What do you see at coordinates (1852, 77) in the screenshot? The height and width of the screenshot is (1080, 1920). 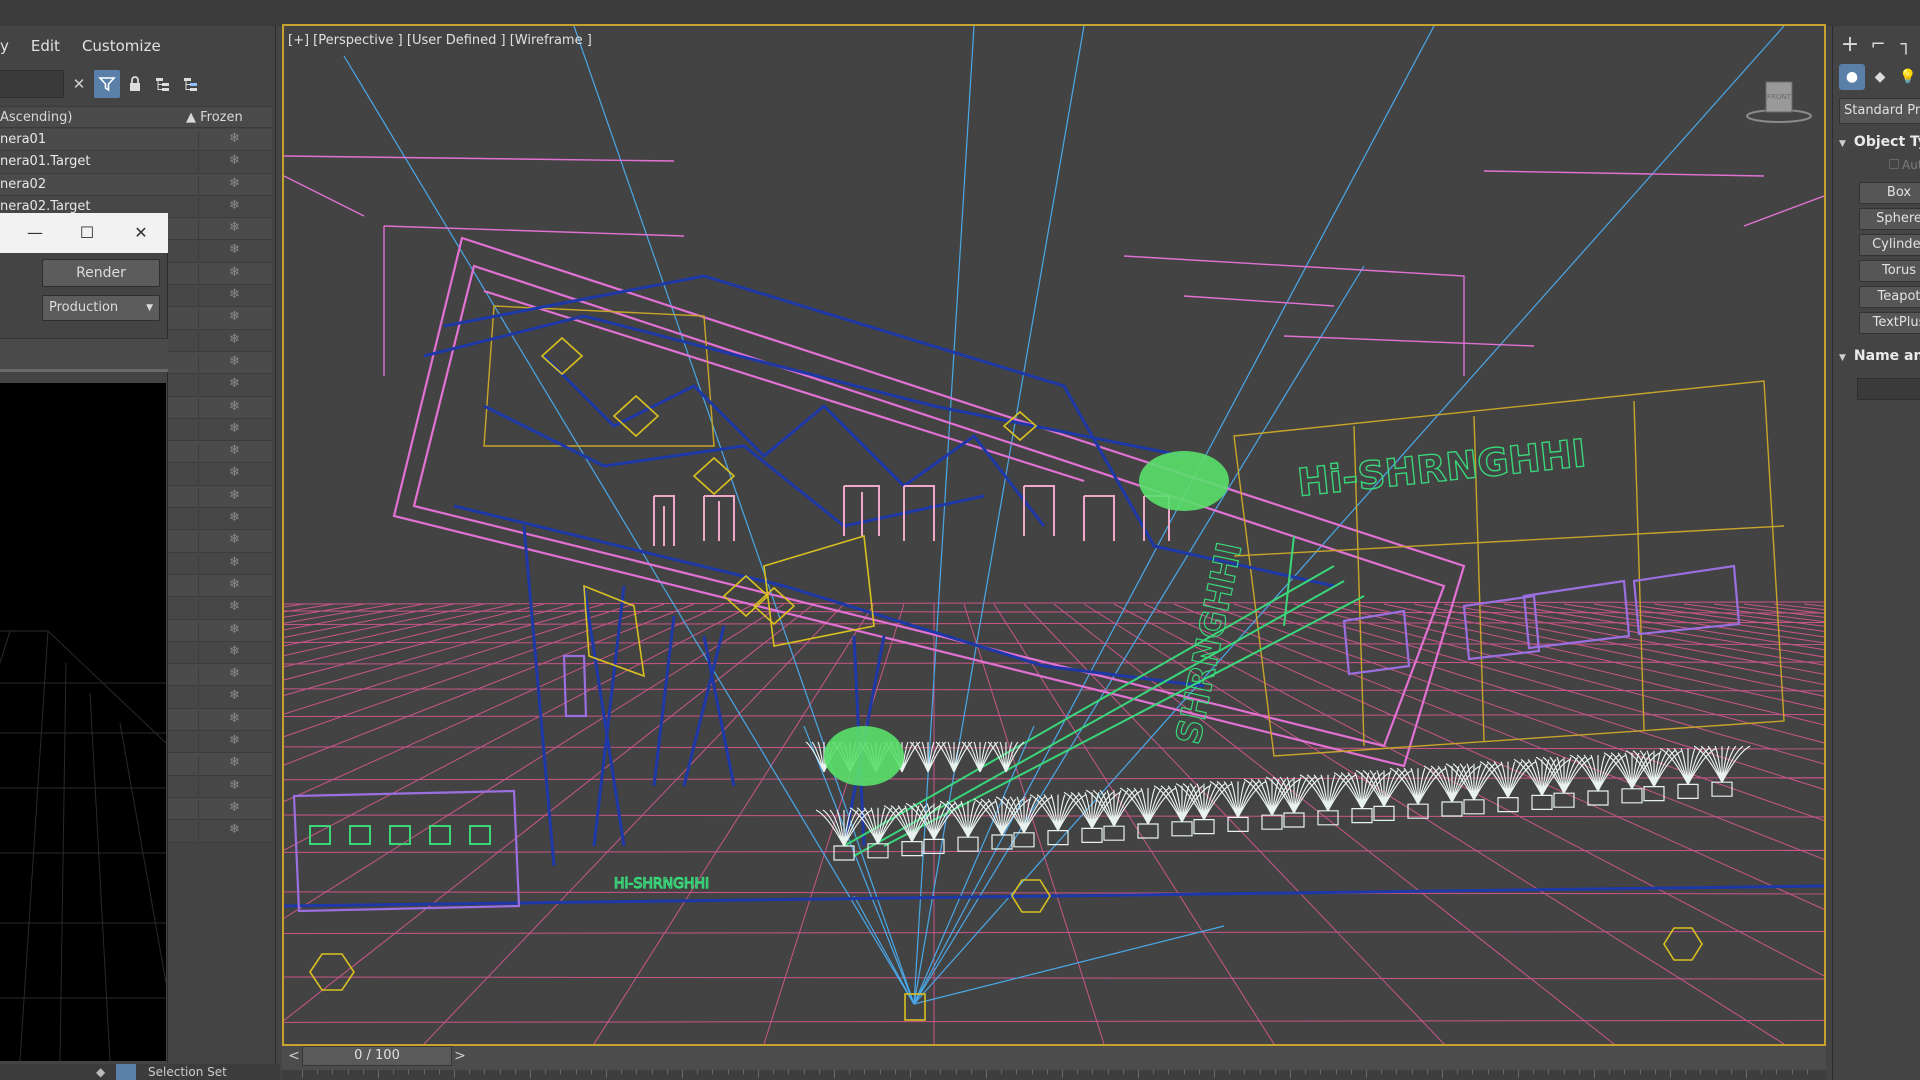 I see `geometry-icon: ●` at bounding box center [1852, 77].